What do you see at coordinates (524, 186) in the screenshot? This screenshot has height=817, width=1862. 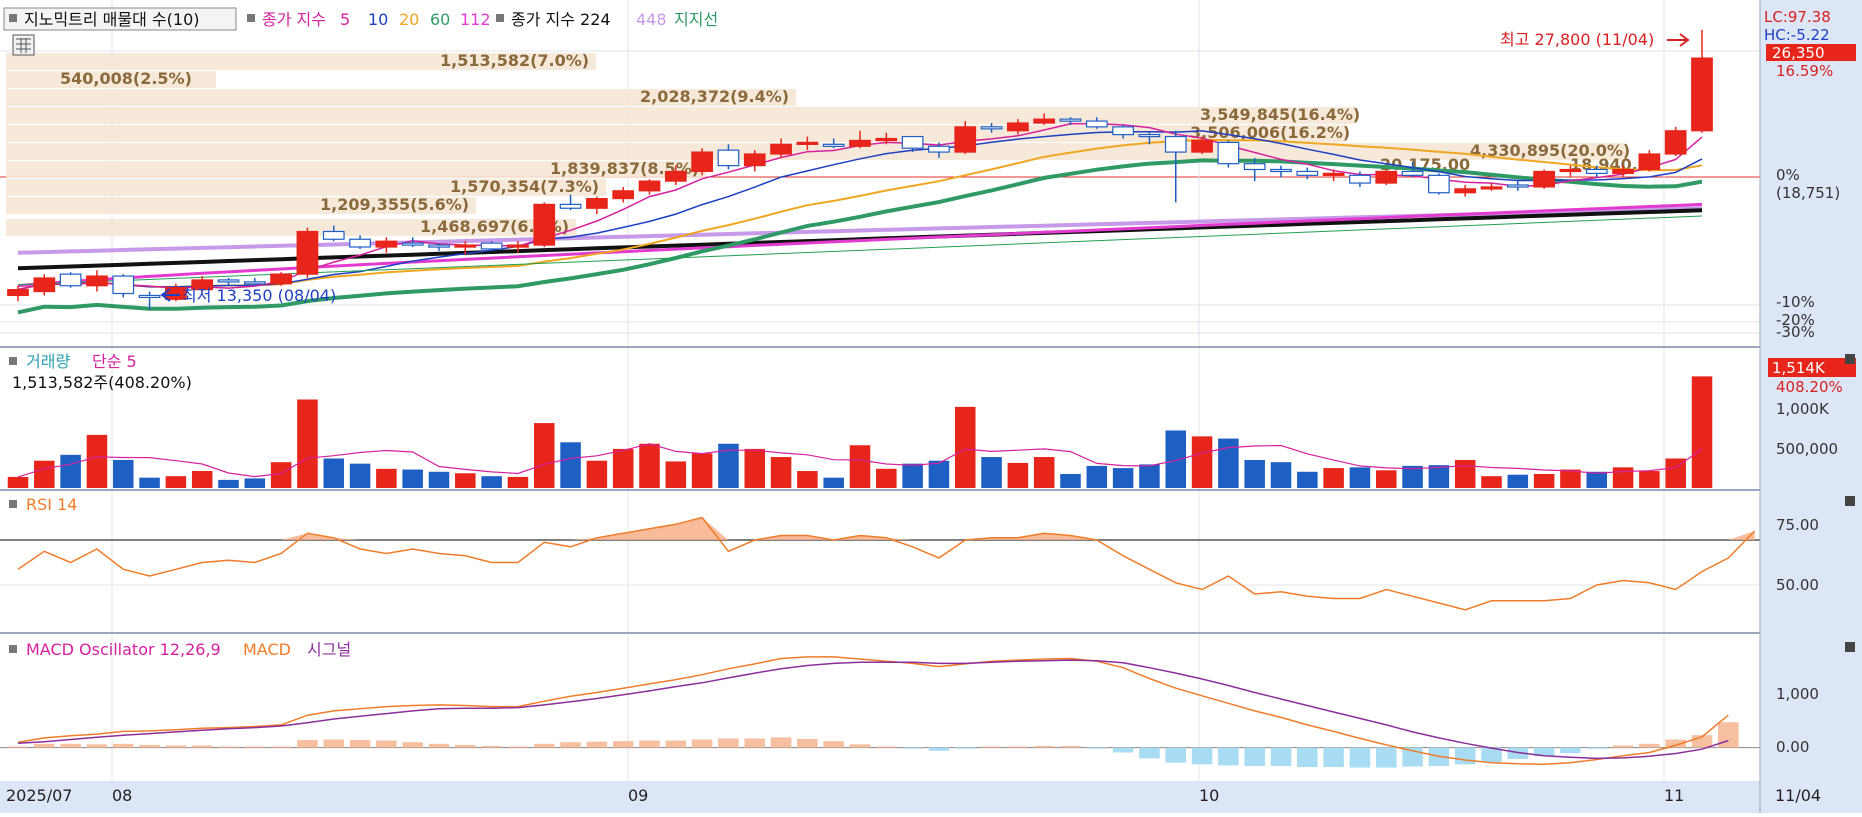 I see `profile-label: 1,570,354(7.3%)` at bounding box center [524, 186].